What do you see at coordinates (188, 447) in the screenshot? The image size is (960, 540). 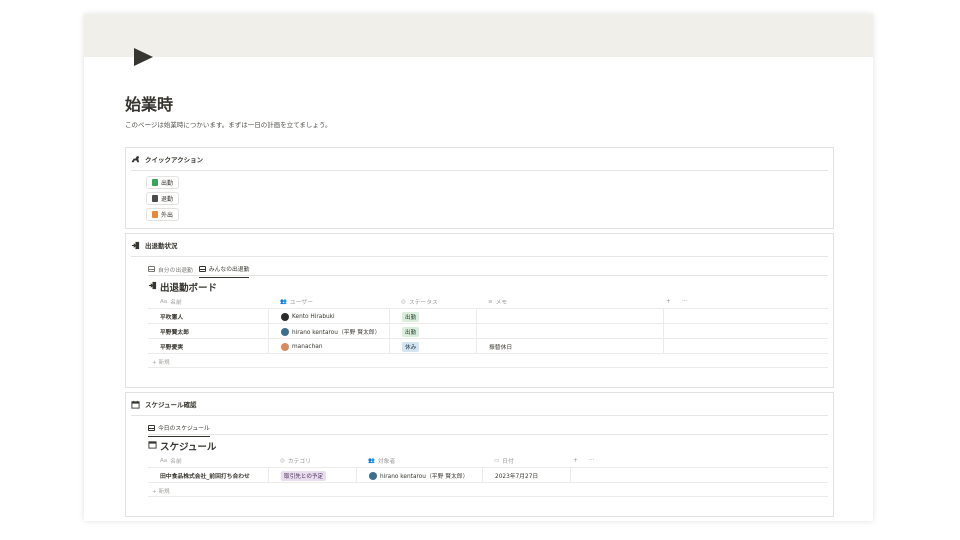 I see `board-title-text: スケジュール` at bounding box center [188, 447].